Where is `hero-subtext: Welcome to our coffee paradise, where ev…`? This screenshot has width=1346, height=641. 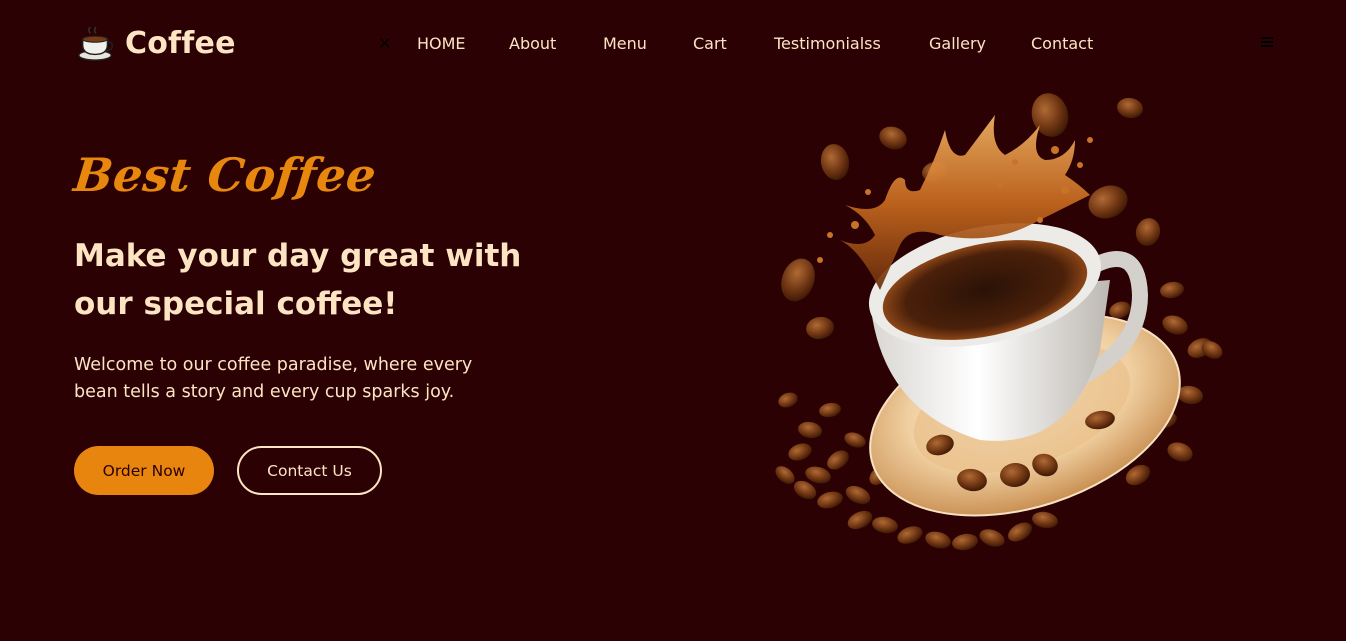 hero-subtext: Welcome to our coffee paradise, where ev… is located at coordinates (273, 378).